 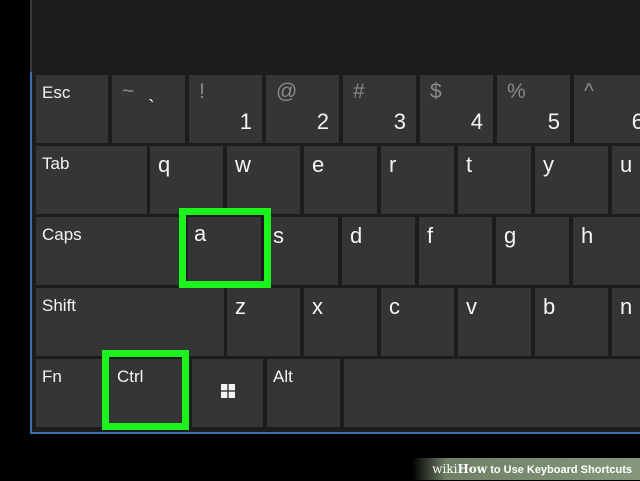 What do you see at coordinates (356, 235) in the screenshot?
I see `key-label: d` at bounding box center [356, 235].